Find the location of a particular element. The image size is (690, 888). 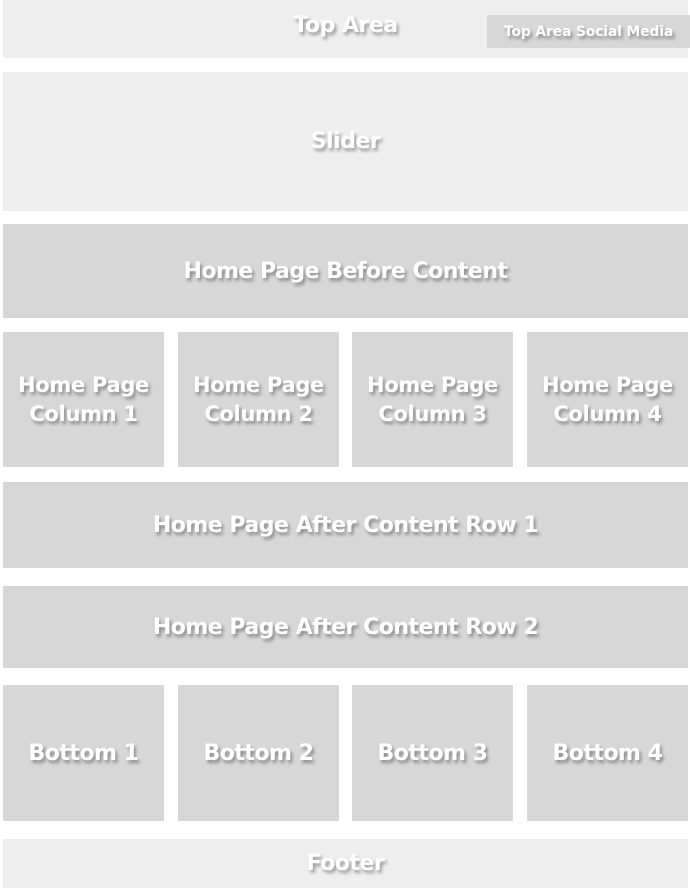

home-page-after-content-row-1: Home Page After Content Row 1 is located at coordinates (345, 525).